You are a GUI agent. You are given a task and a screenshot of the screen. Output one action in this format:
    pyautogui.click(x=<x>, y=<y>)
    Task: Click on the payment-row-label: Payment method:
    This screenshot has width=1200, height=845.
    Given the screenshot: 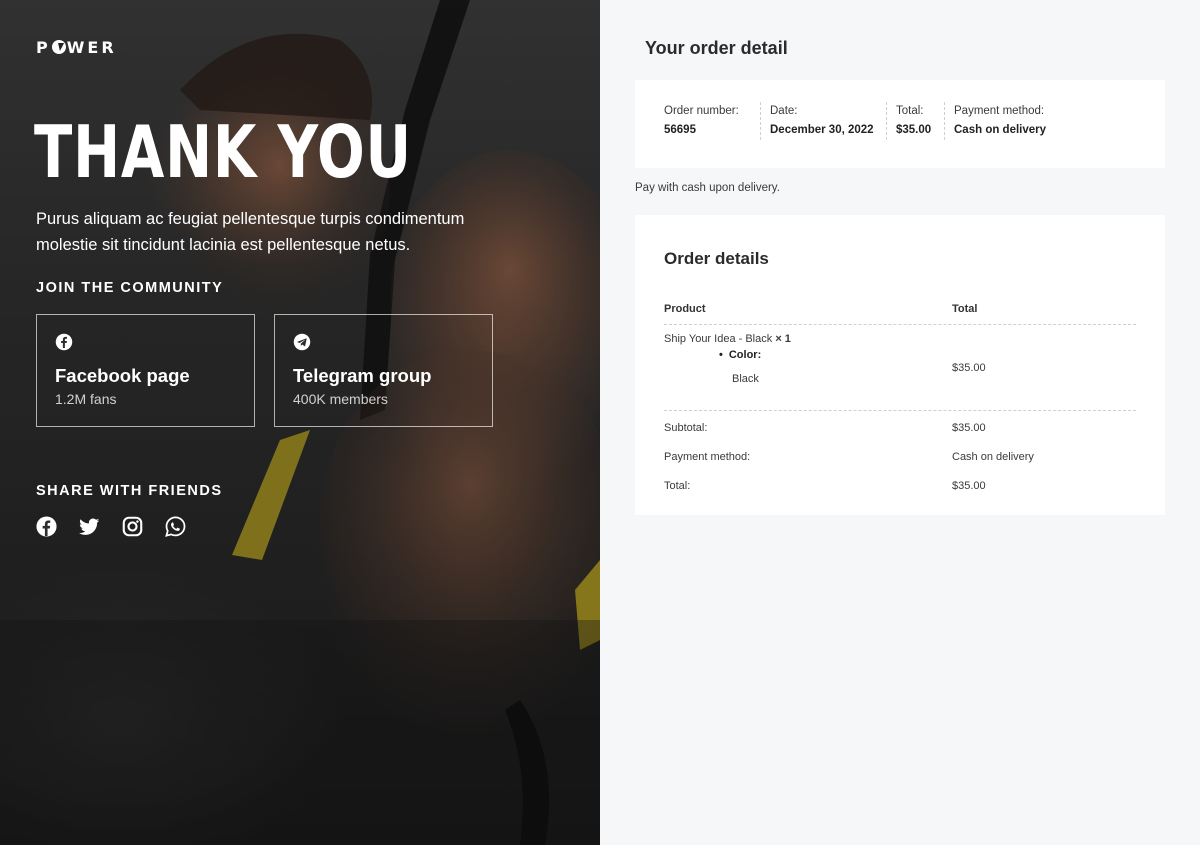 What is the action you would take?
    pyautogui.click(x=707, y=457)
    